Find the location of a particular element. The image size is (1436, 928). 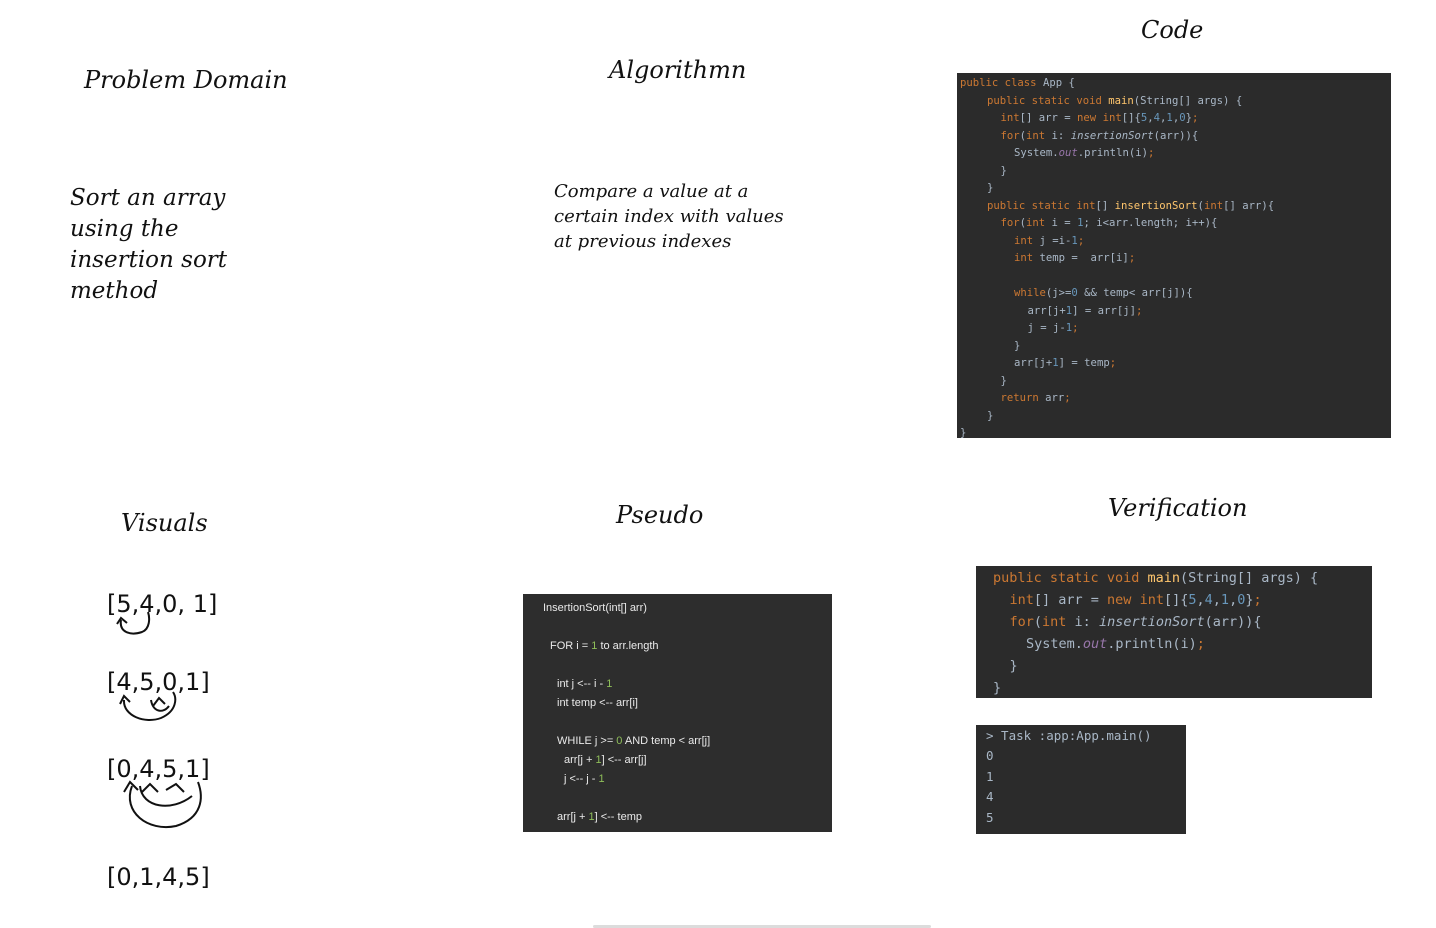

verification-code-line: public static void main(String[] args) { is located at coordinates (1156, 578).